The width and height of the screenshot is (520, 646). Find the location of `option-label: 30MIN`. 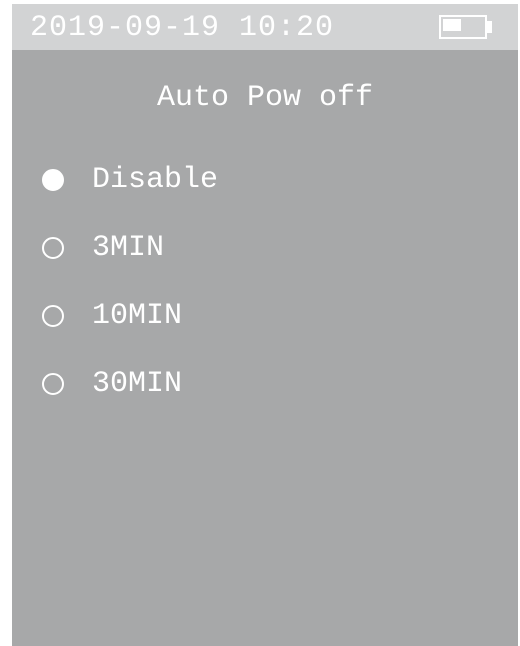

option-label: 30MIN is located at coordinates (137, 384).